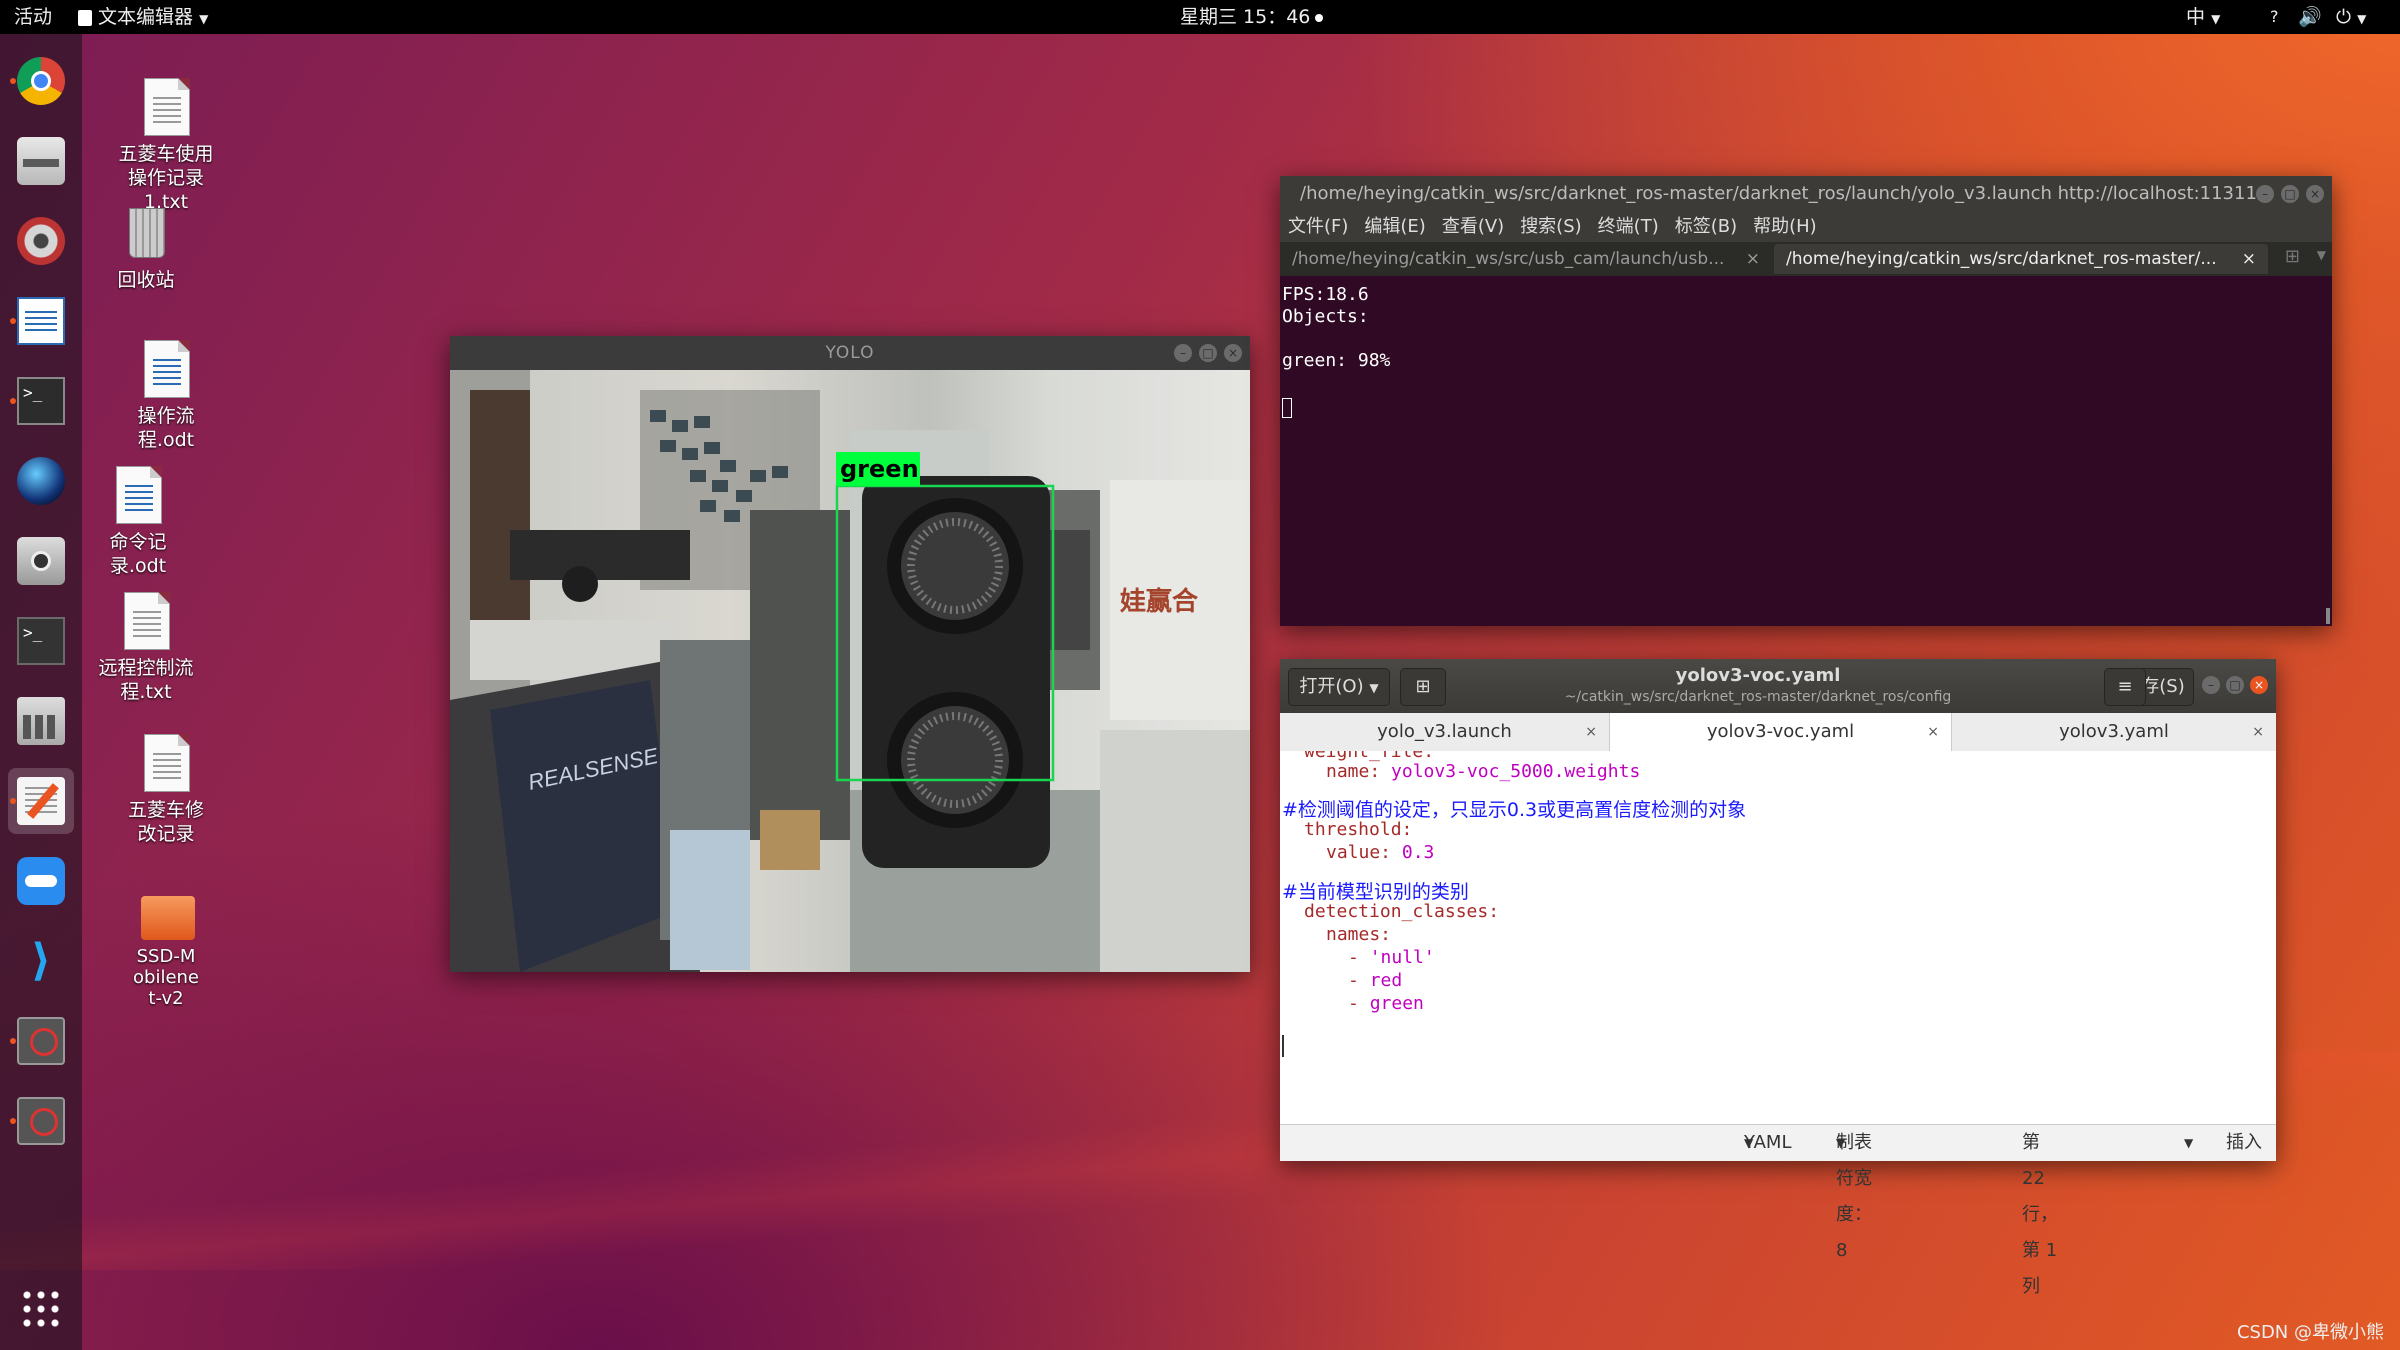 This screenshot has height=1350, width=2400. What do you see at coordinates (2196, 17) in the screenshot?
I see `input-method-label: 中` at bounding box center [2196, 17].